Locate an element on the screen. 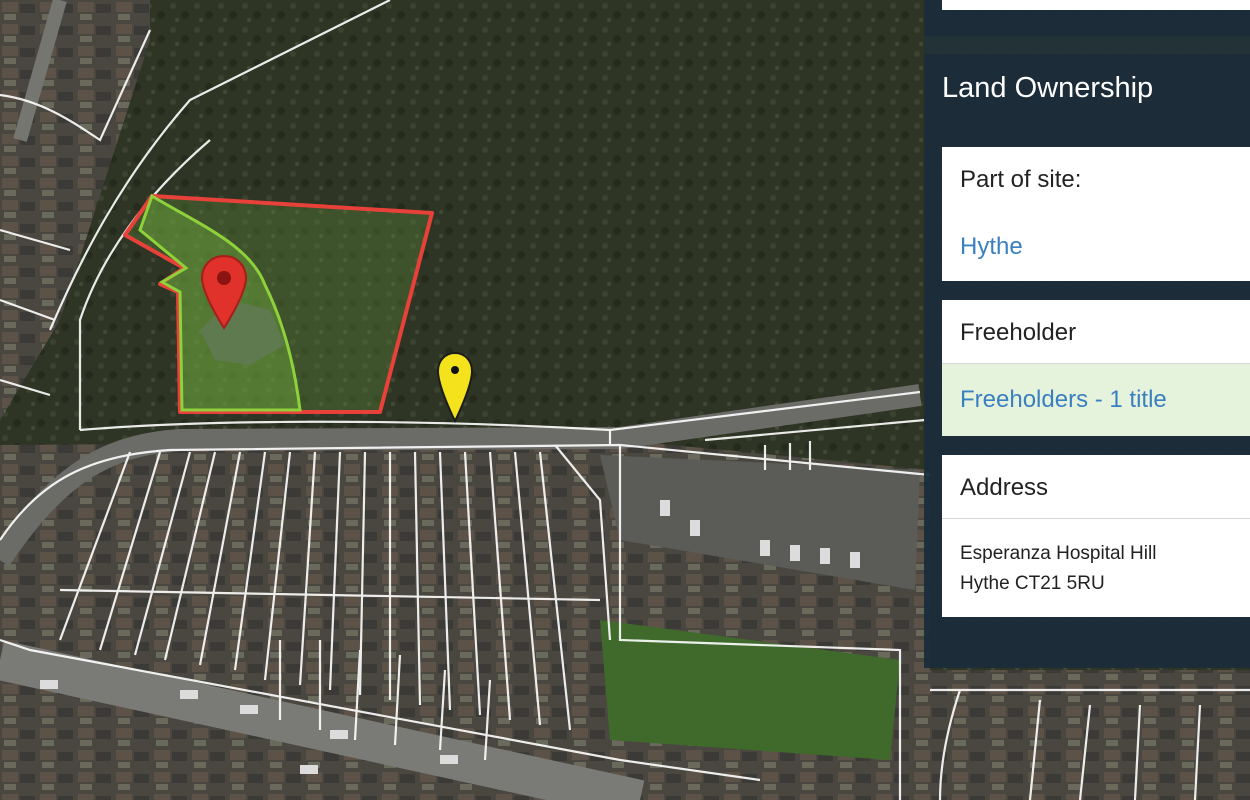  panel-separator is located at coordinates (1087, 45).